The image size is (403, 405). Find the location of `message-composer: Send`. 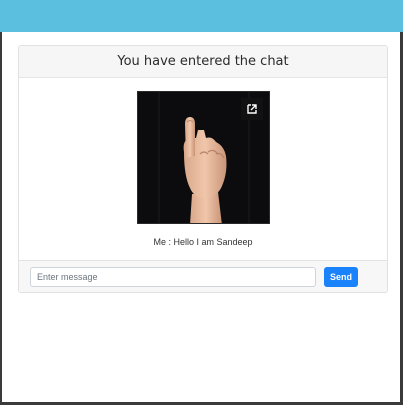

message-composer: Send is located at coordinates (203, 276).